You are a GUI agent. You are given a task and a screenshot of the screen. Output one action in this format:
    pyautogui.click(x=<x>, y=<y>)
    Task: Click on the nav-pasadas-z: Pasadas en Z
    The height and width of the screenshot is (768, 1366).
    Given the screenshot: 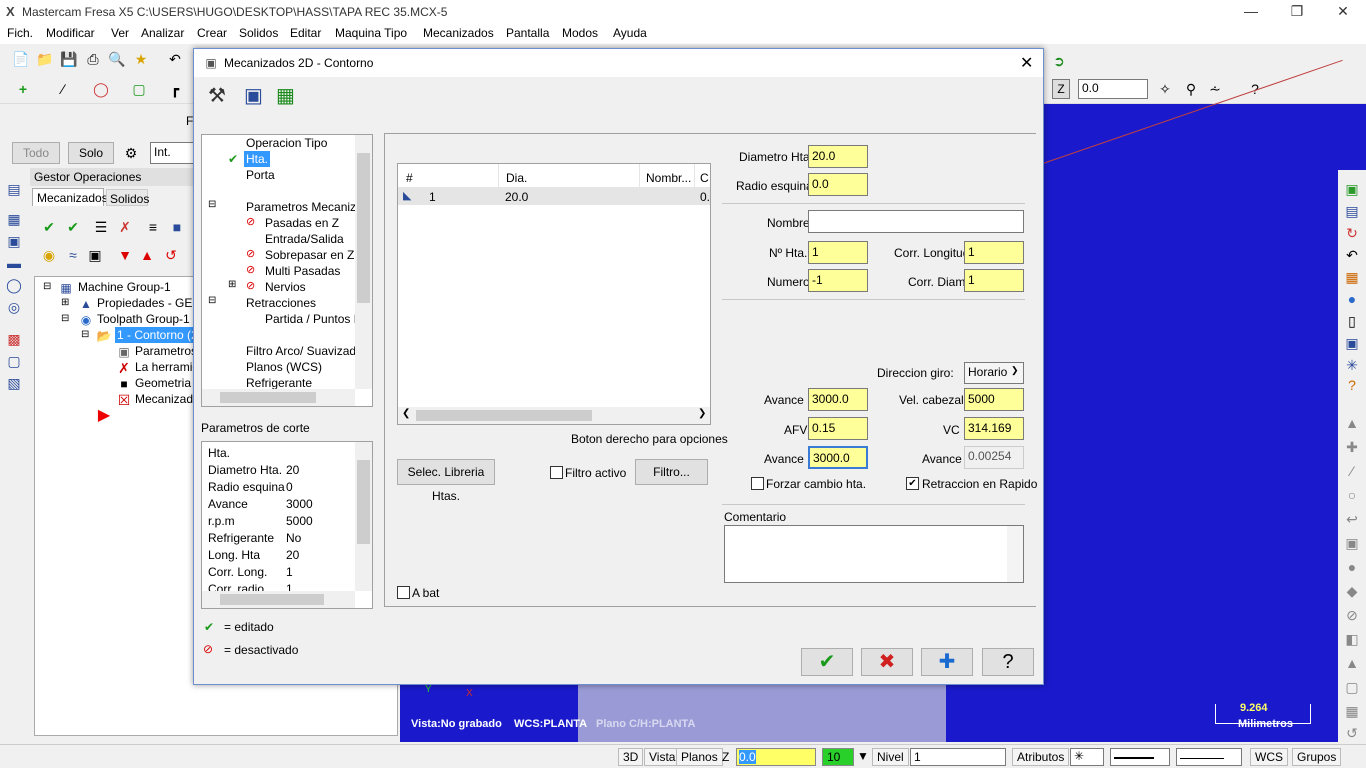 What is the action you would take?
    pyautogui.click(x=302, y=223)
    